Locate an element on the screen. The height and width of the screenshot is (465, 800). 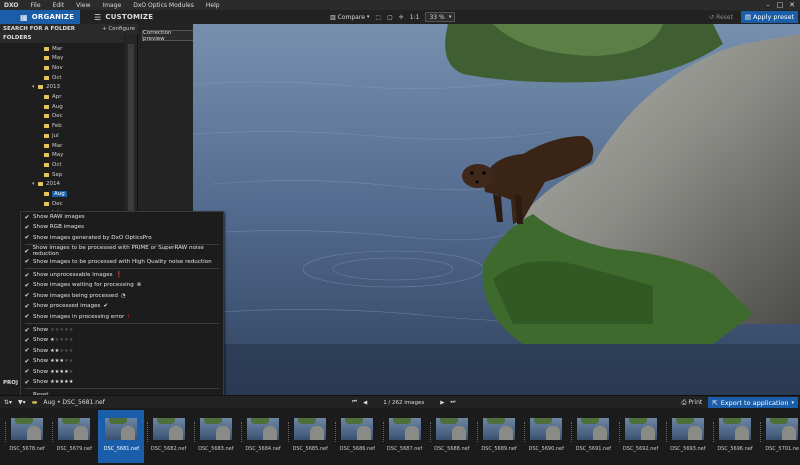
image-navigation: ⏮ ◀ 1 / 262 images ▶ ⏭ is located at coordinates (403, 402).